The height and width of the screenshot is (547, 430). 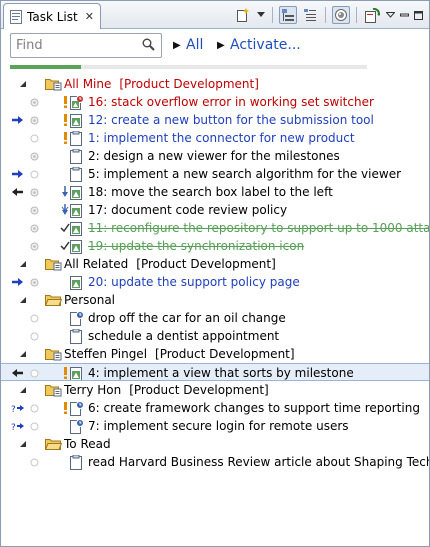 I want to click on new-task-icon, so click(x=243, y=15).